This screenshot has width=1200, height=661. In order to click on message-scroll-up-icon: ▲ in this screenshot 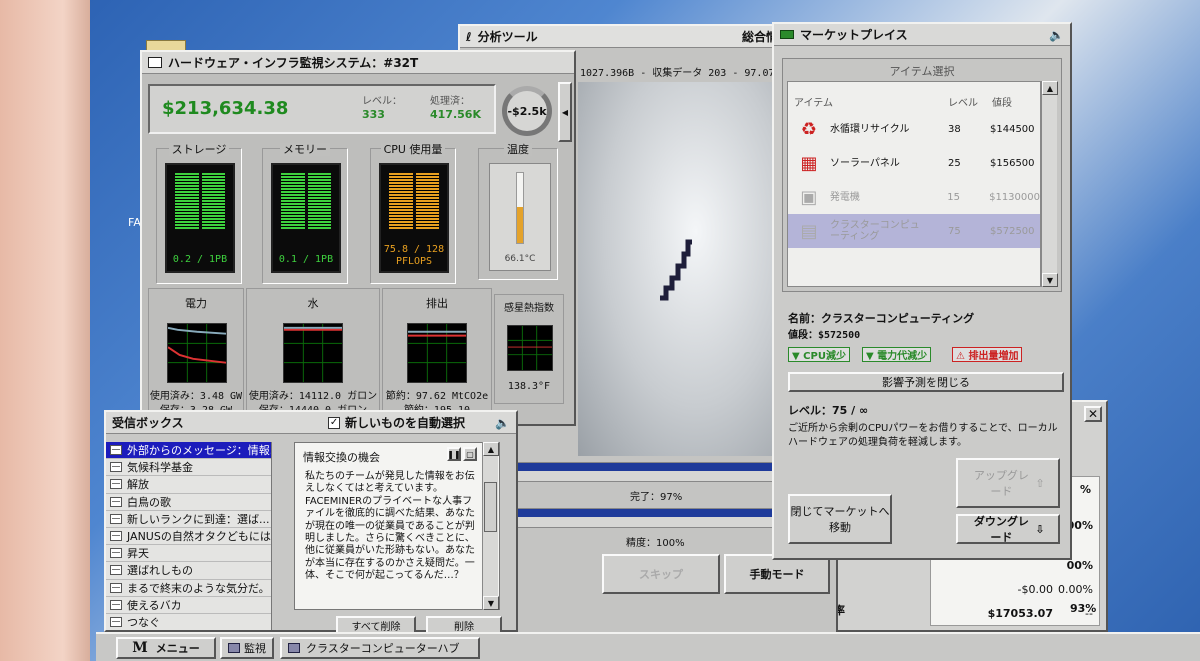, I will do `click(491, 449)`.